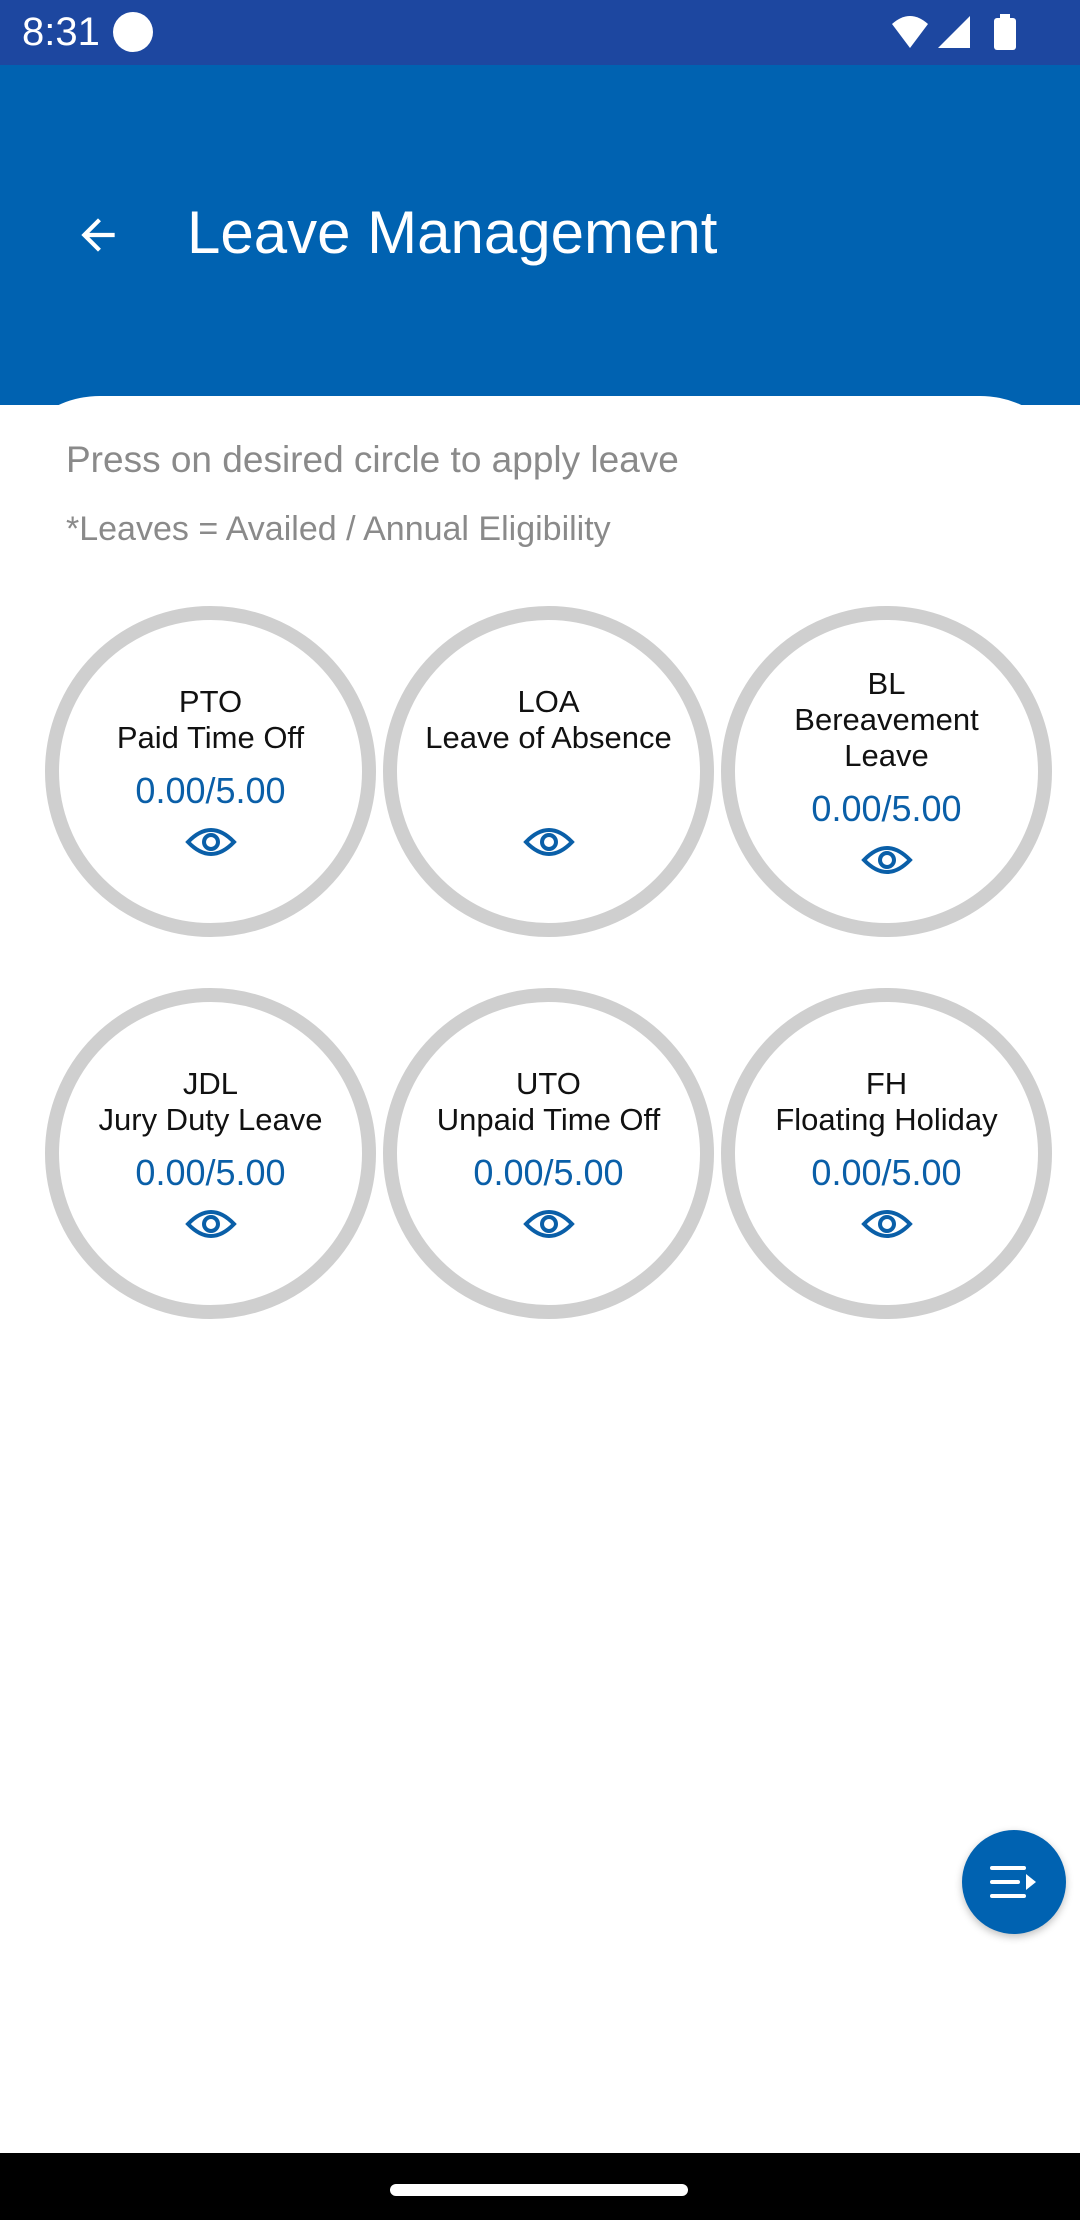  What do you see at coordinates (133, 32) in the screenshot?
I see `notification-dot-icon` at bounding box center [133, 32].